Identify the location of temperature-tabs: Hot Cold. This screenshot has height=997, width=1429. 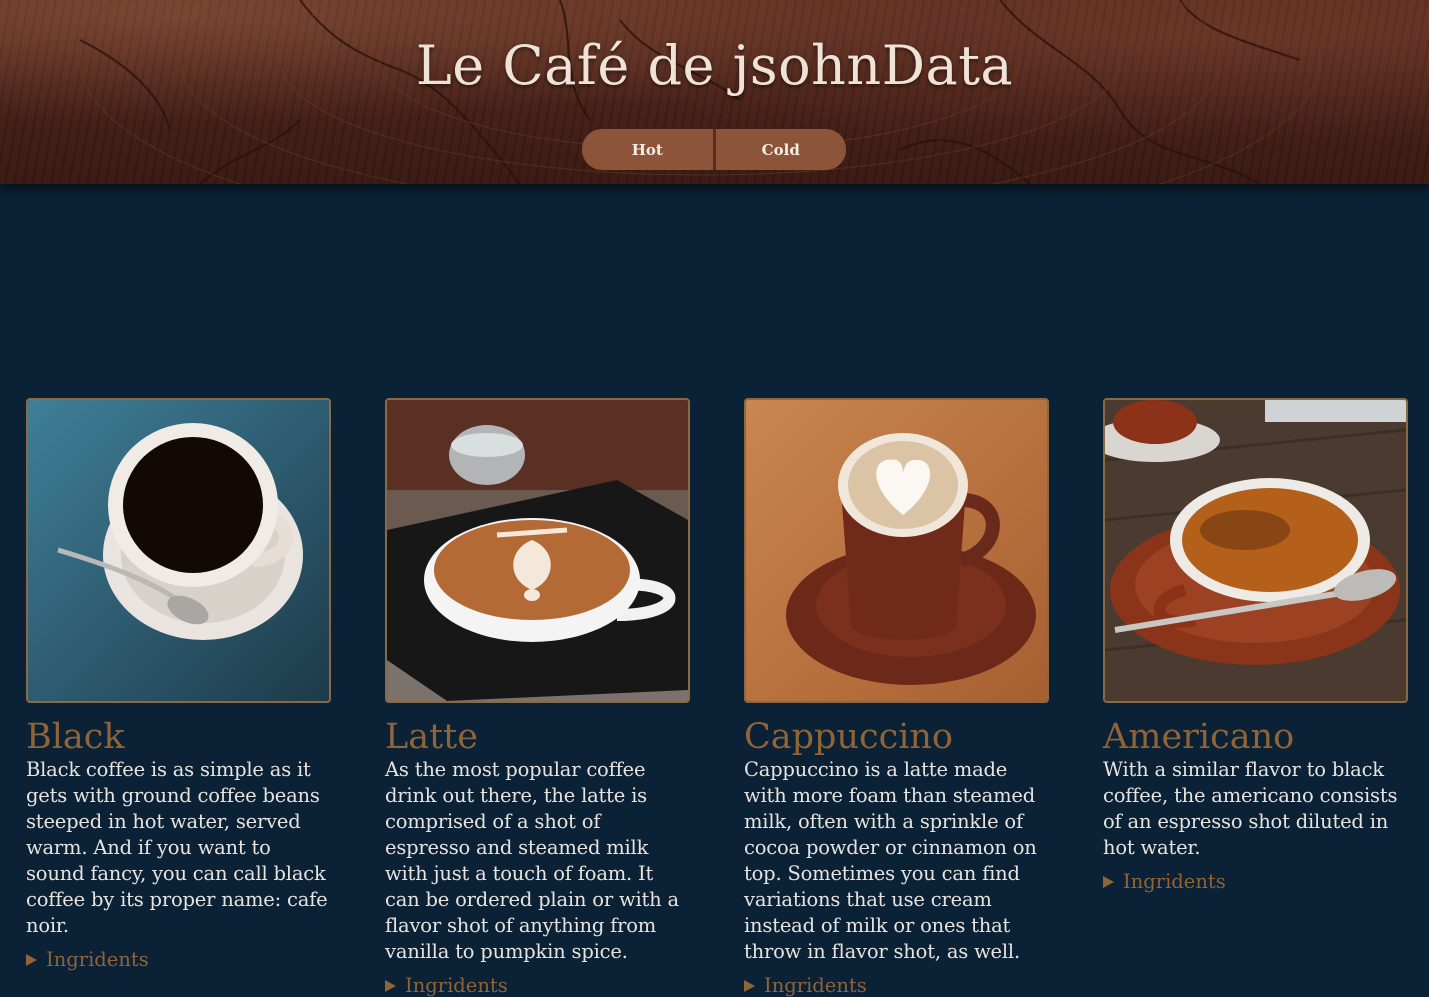
(714, 149).